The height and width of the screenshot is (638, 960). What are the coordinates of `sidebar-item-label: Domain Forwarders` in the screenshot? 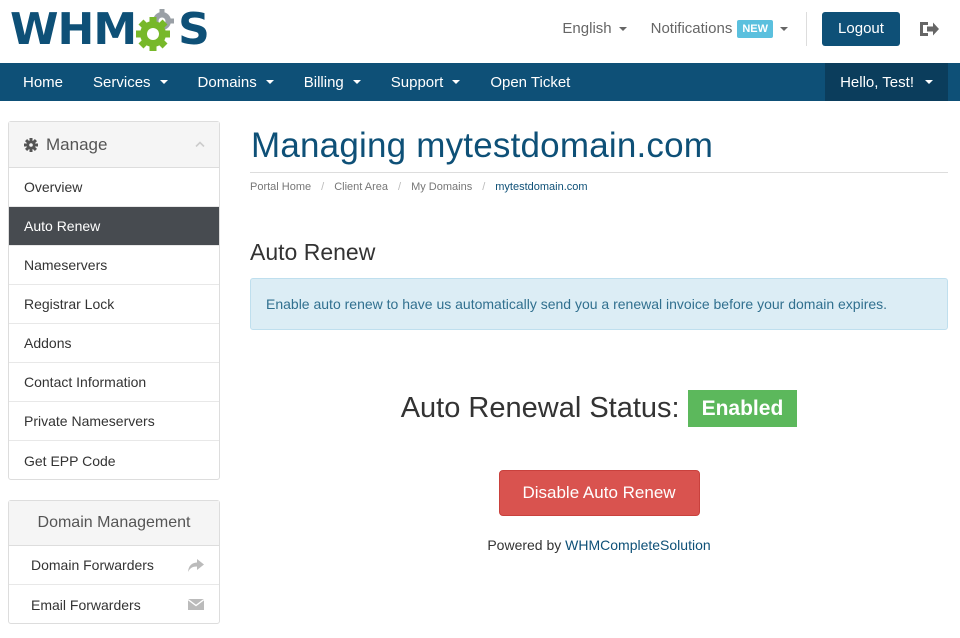 It's located at (92, 565).